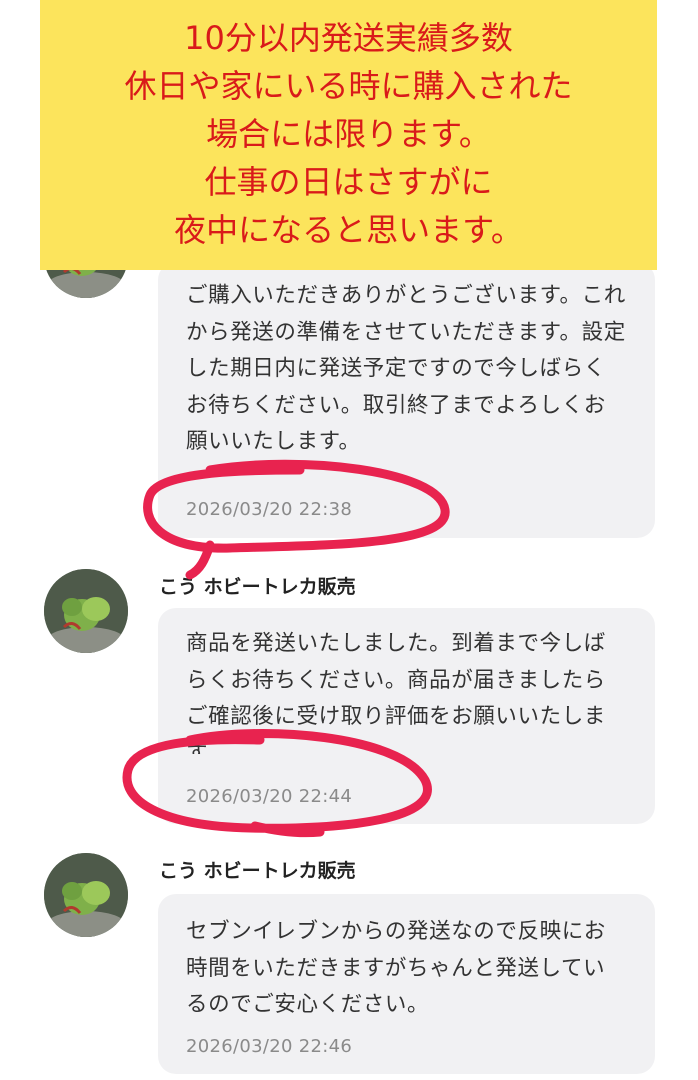 This screenshot has width=698, height=1080. Describe the element at coordinates (348, 182) in the screenshot. I see `banner-line: 仕事の日はさすがに` at that location.